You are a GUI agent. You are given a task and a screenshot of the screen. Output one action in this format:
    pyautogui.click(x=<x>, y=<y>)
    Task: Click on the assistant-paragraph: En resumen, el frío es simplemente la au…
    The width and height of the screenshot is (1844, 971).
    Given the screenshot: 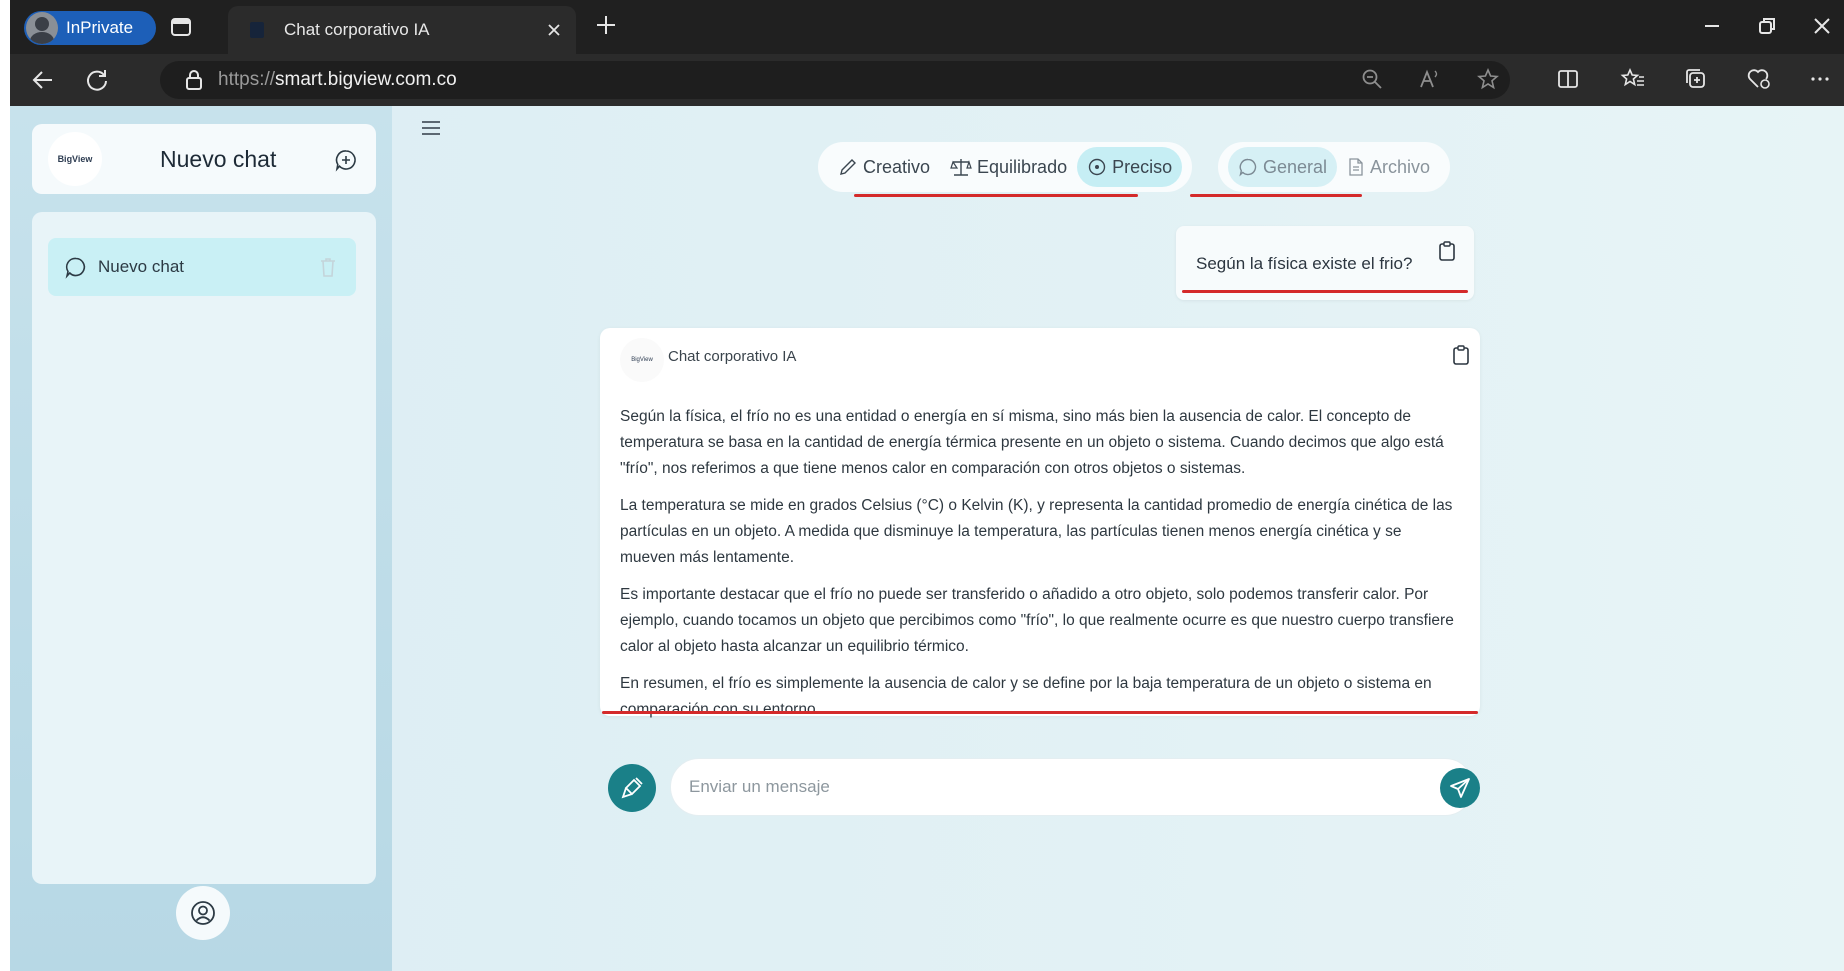 What is the action you would take?
    pyautogui.click(x=1026, y=696)
    